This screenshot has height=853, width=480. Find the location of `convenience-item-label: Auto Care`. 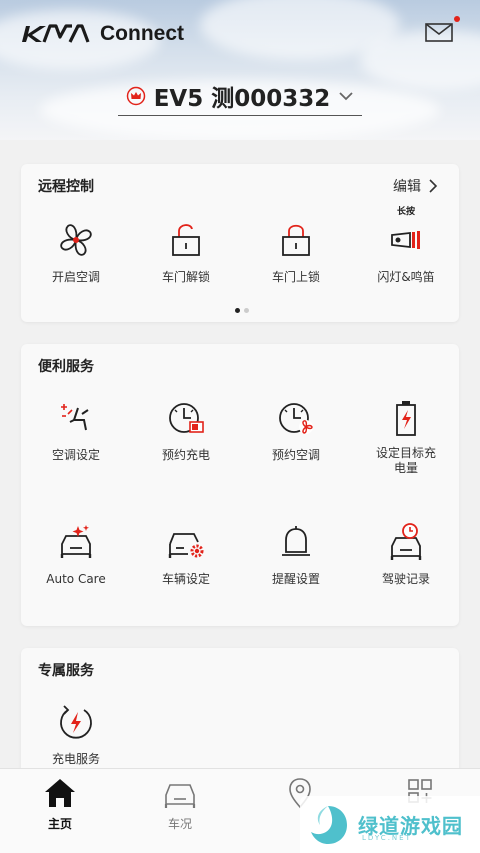

convenience-item-label: Auto Care is located at coordinates (76, 579).